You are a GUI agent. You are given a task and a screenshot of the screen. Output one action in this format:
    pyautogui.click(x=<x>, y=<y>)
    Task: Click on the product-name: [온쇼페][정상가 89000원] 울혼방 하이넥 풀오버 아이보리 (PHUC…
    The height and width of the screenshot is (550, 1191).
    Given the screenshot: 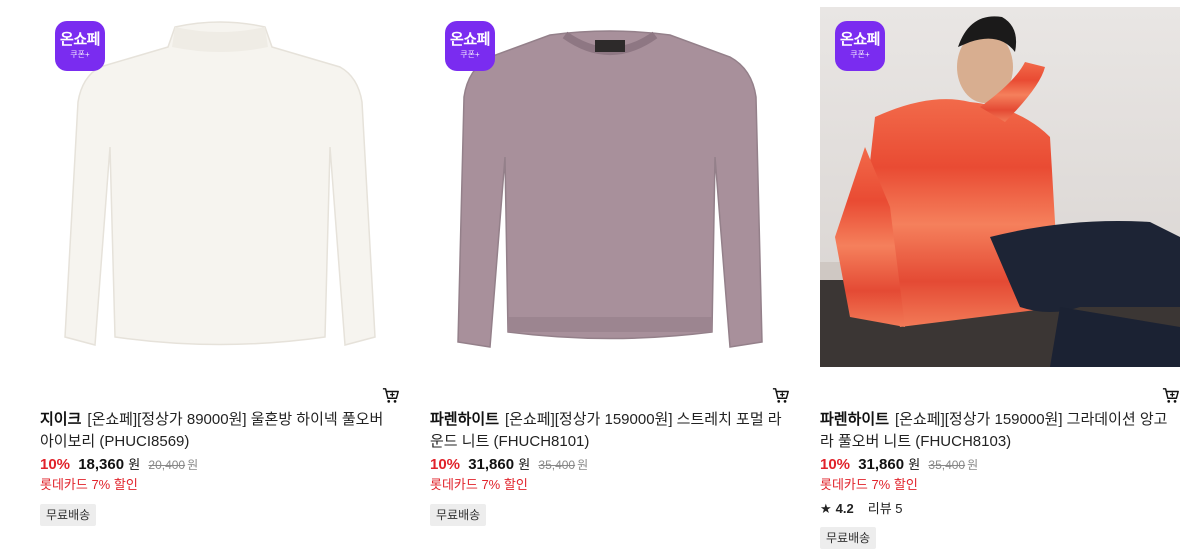 What is the action you would take?
    pyautogui.click(x=212, y=430)
    